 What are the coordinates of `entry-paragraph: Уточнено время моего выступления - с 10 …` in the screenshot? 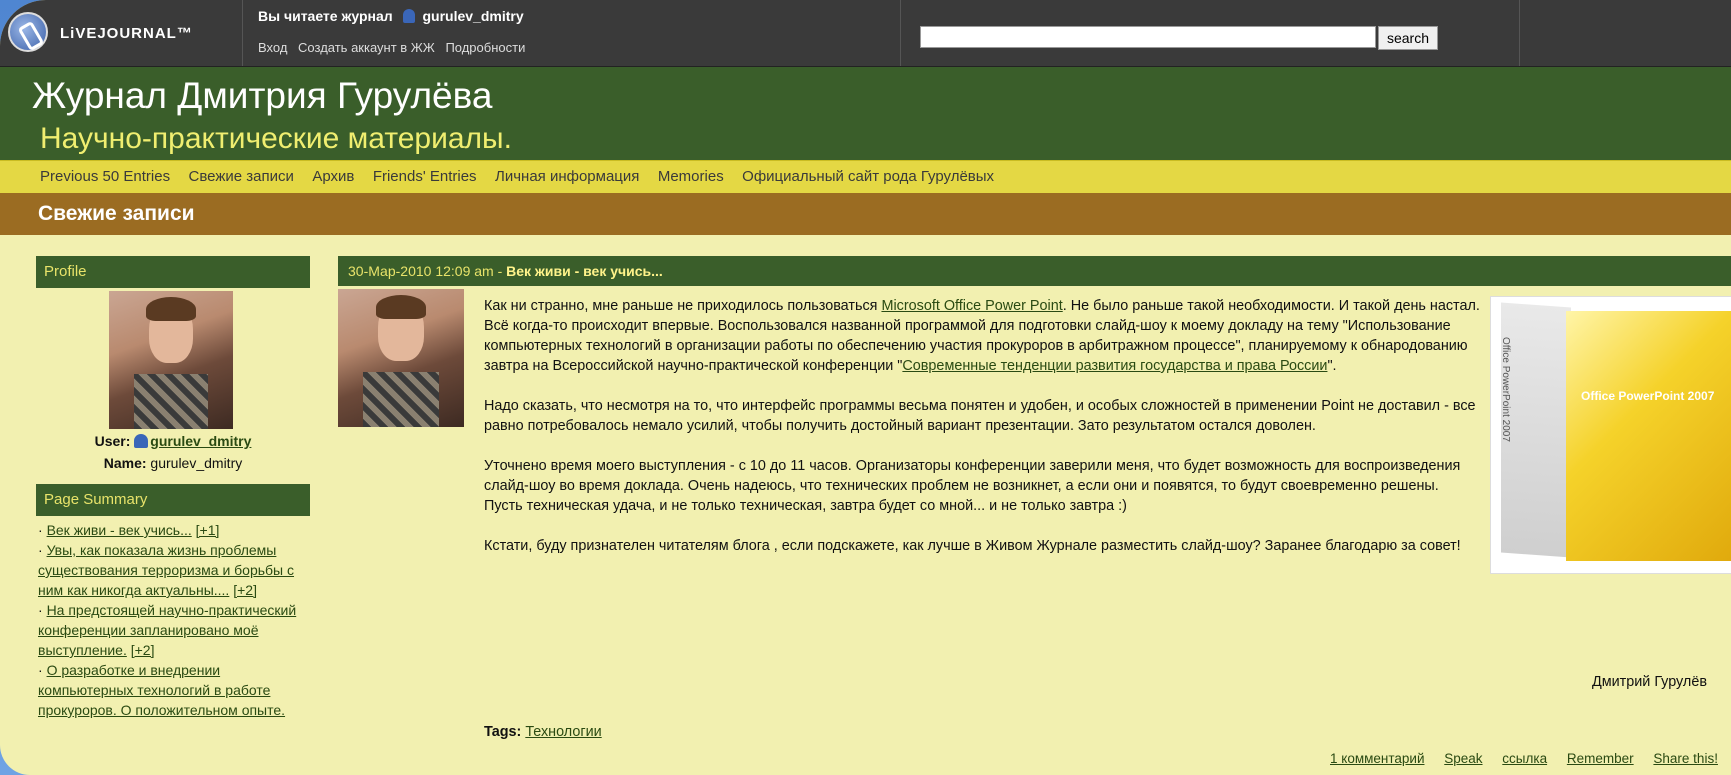 It's located at (972, 486).